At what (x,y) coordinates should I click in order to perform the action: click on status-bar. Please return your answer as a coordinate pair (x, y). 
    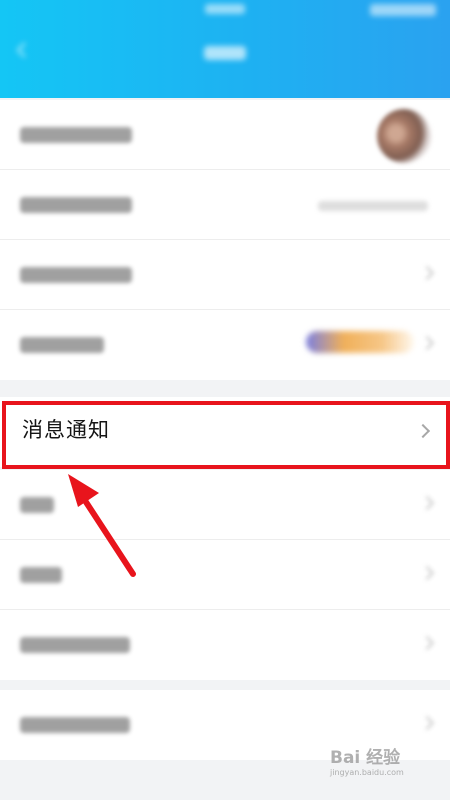
    Looking at the image, I should click on (225, 12).